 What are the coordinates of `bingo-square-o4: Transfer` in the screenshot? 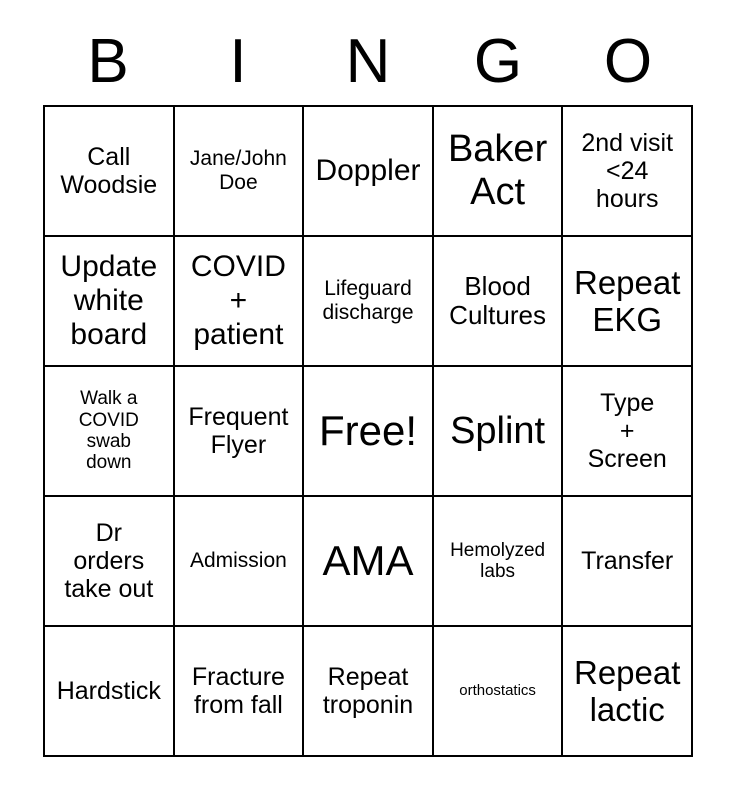 It's located at (628, 562).